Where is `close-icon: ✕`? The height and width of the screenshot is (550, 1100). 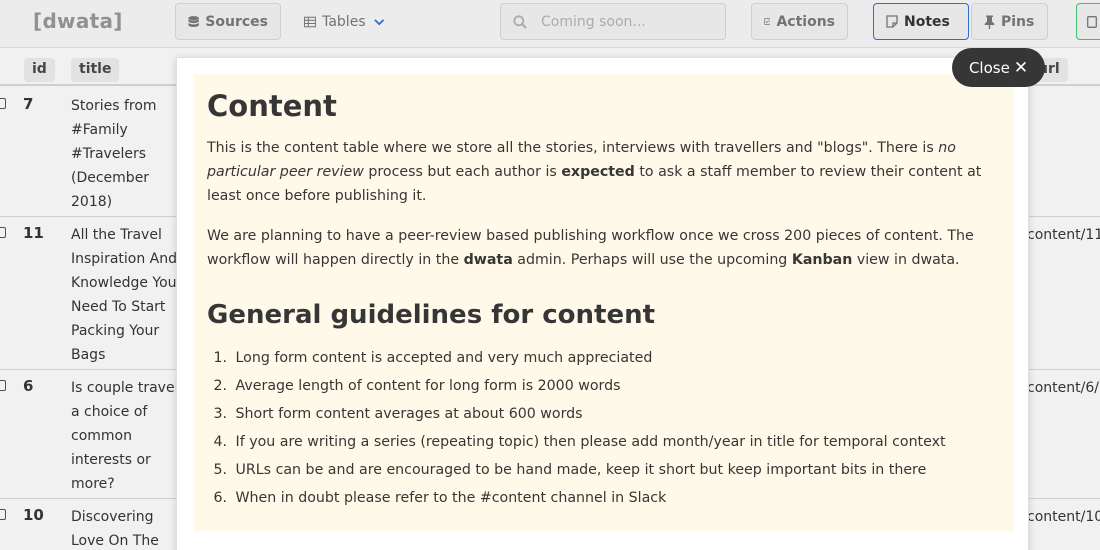 close-icon: ✕ is located at coordinates (1021, 67).